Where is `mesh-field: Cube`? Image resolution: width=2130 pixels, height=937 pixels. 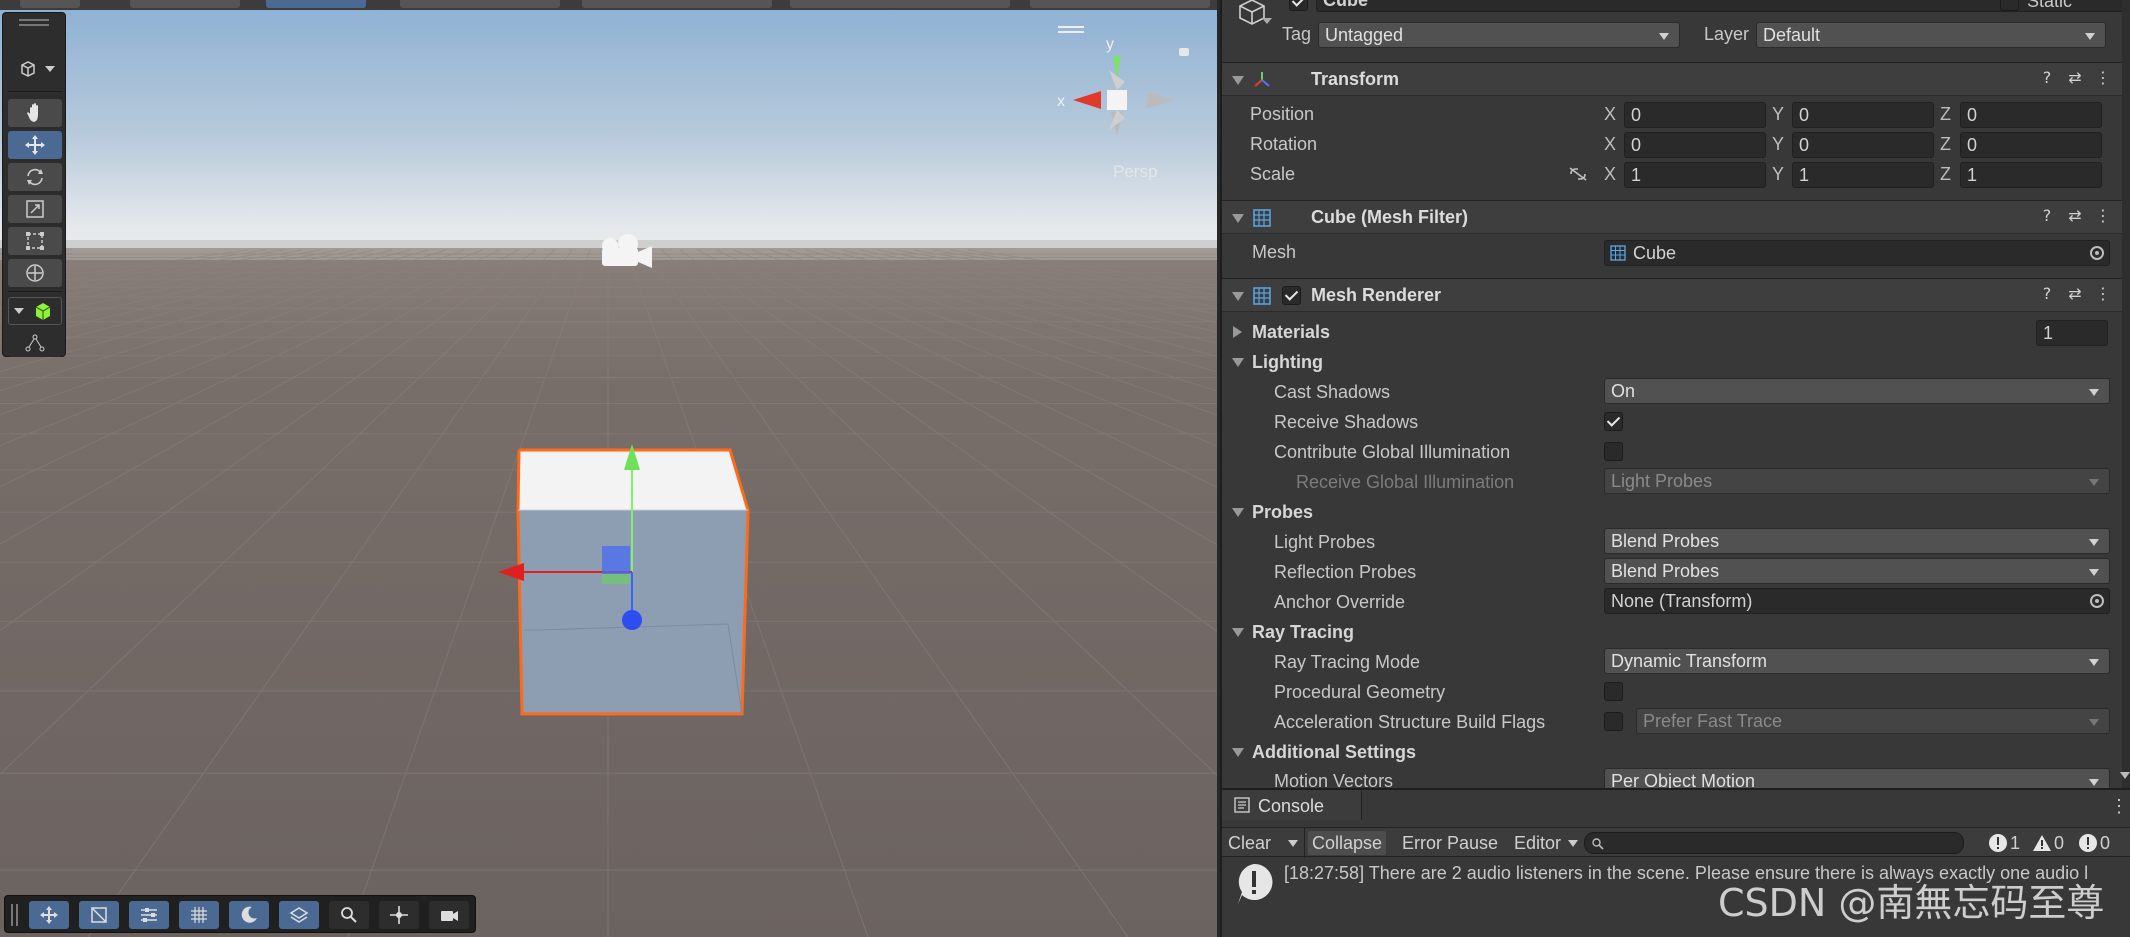
mesh-field: Cube is located at coordinates (1857, 253).